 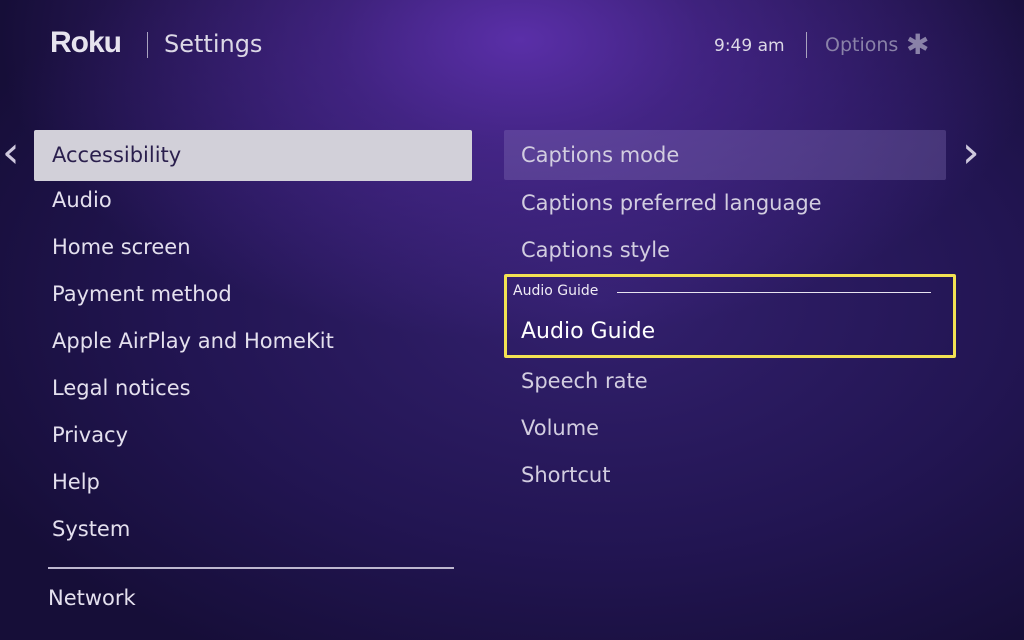 I want to click on options-label: Options, so click(x=861, y=45).